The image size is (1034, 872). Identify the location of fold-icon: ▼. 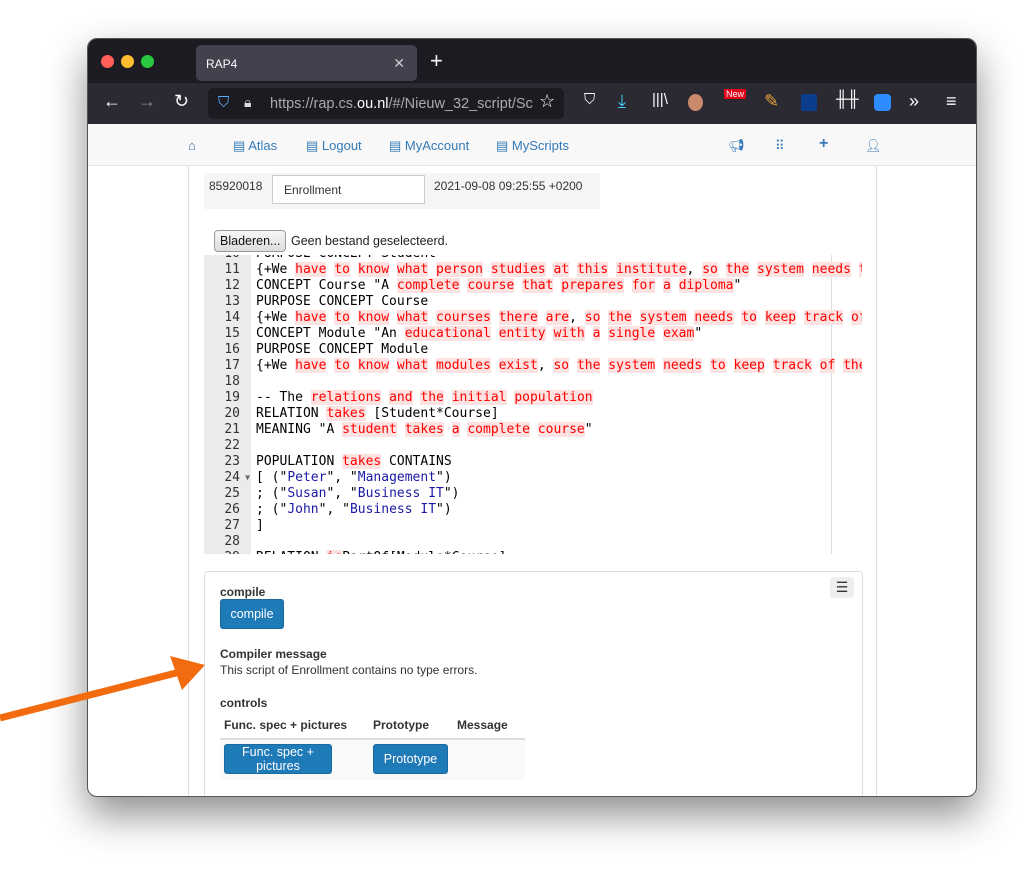
(247, 478).